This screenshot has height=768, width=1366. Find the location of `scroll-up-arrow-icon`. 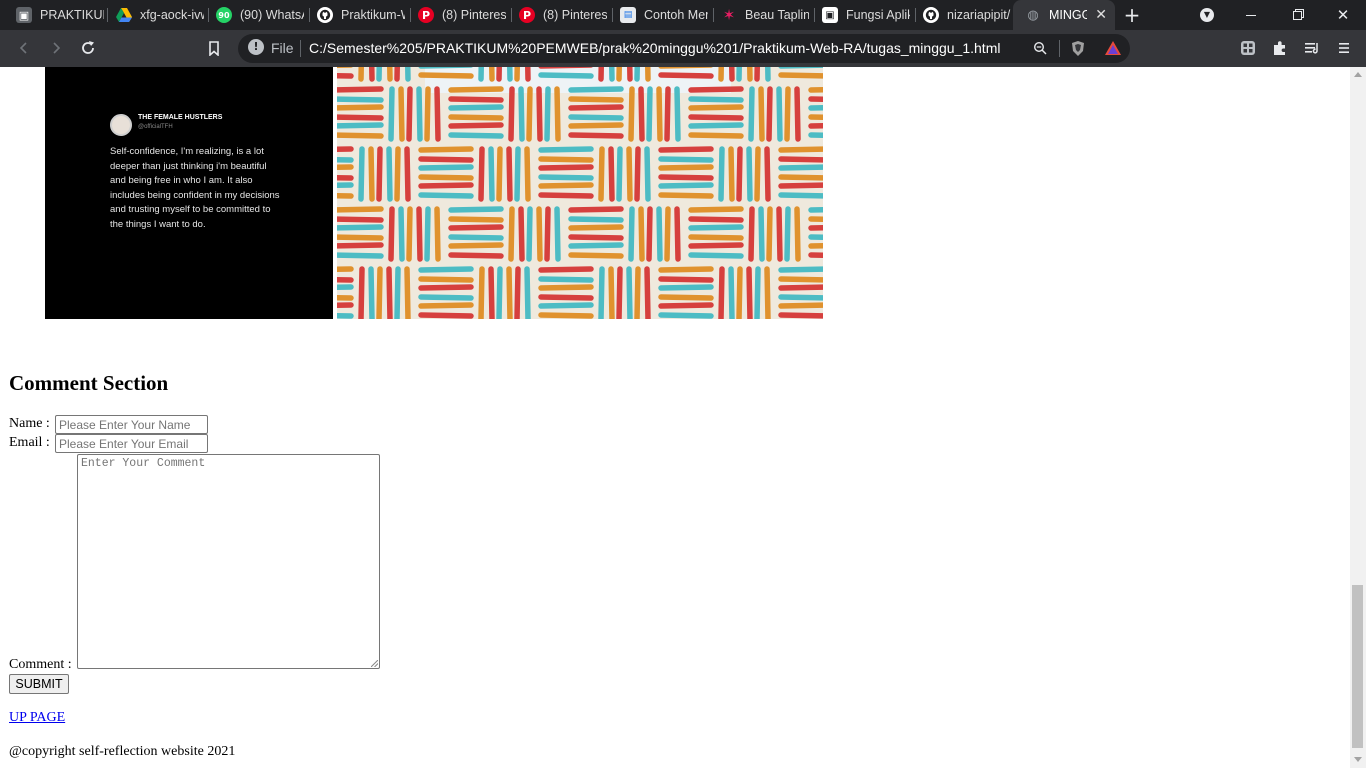

scroll-up-arrow-icon is located at coordinates (1358, 74).